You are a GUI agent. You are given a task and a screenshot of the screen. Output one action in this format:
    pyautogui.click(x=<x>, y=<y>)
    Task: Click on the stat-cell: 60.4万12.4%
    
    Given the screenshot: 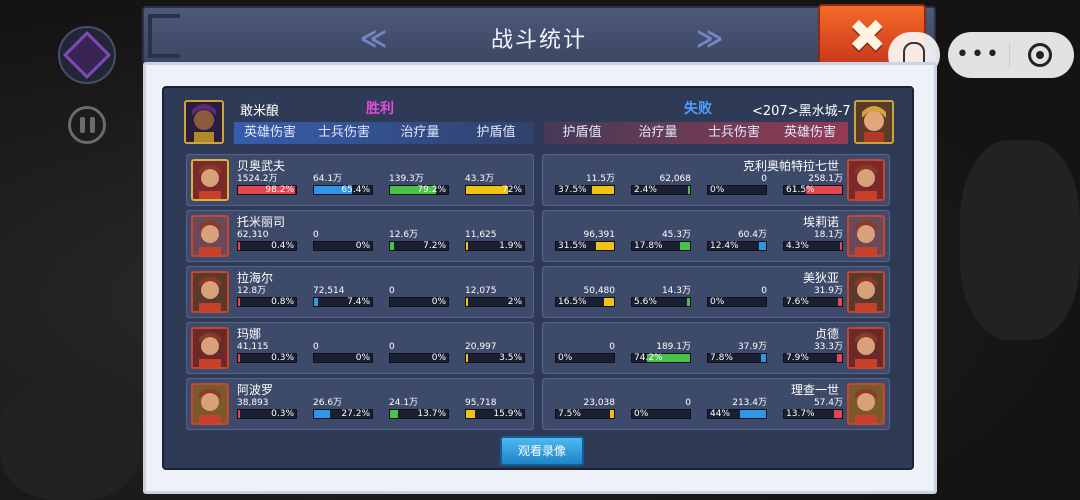 What is the action you would take?
    pyautogui.click(x=737, y=240)
    